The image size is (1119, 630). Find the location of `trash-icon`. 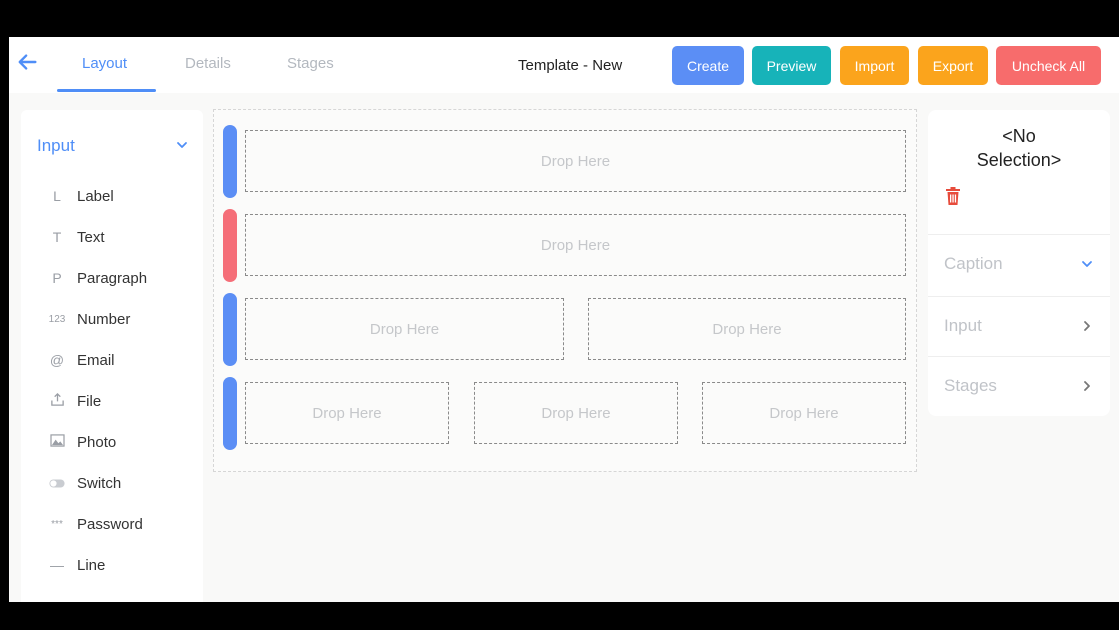

trash-icon is located at coordinates (954, 197).